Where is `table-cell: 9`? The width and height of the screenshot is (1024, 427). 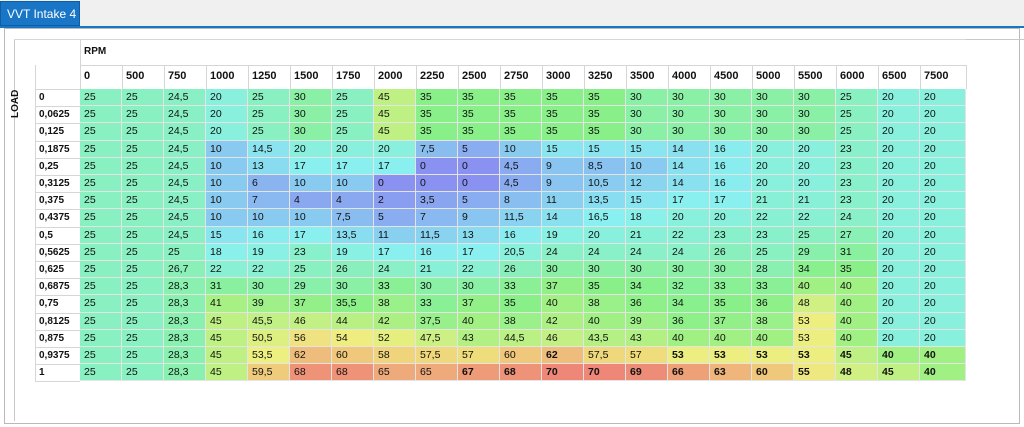
table-cell: 9 is located at coordinates (563, 184).